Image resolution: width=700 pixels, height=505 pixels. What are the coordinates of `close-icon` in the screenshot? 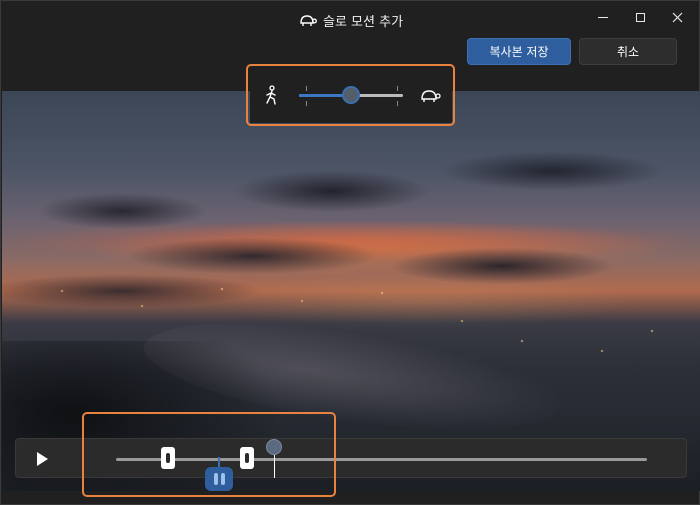 It's located at (677, 17).